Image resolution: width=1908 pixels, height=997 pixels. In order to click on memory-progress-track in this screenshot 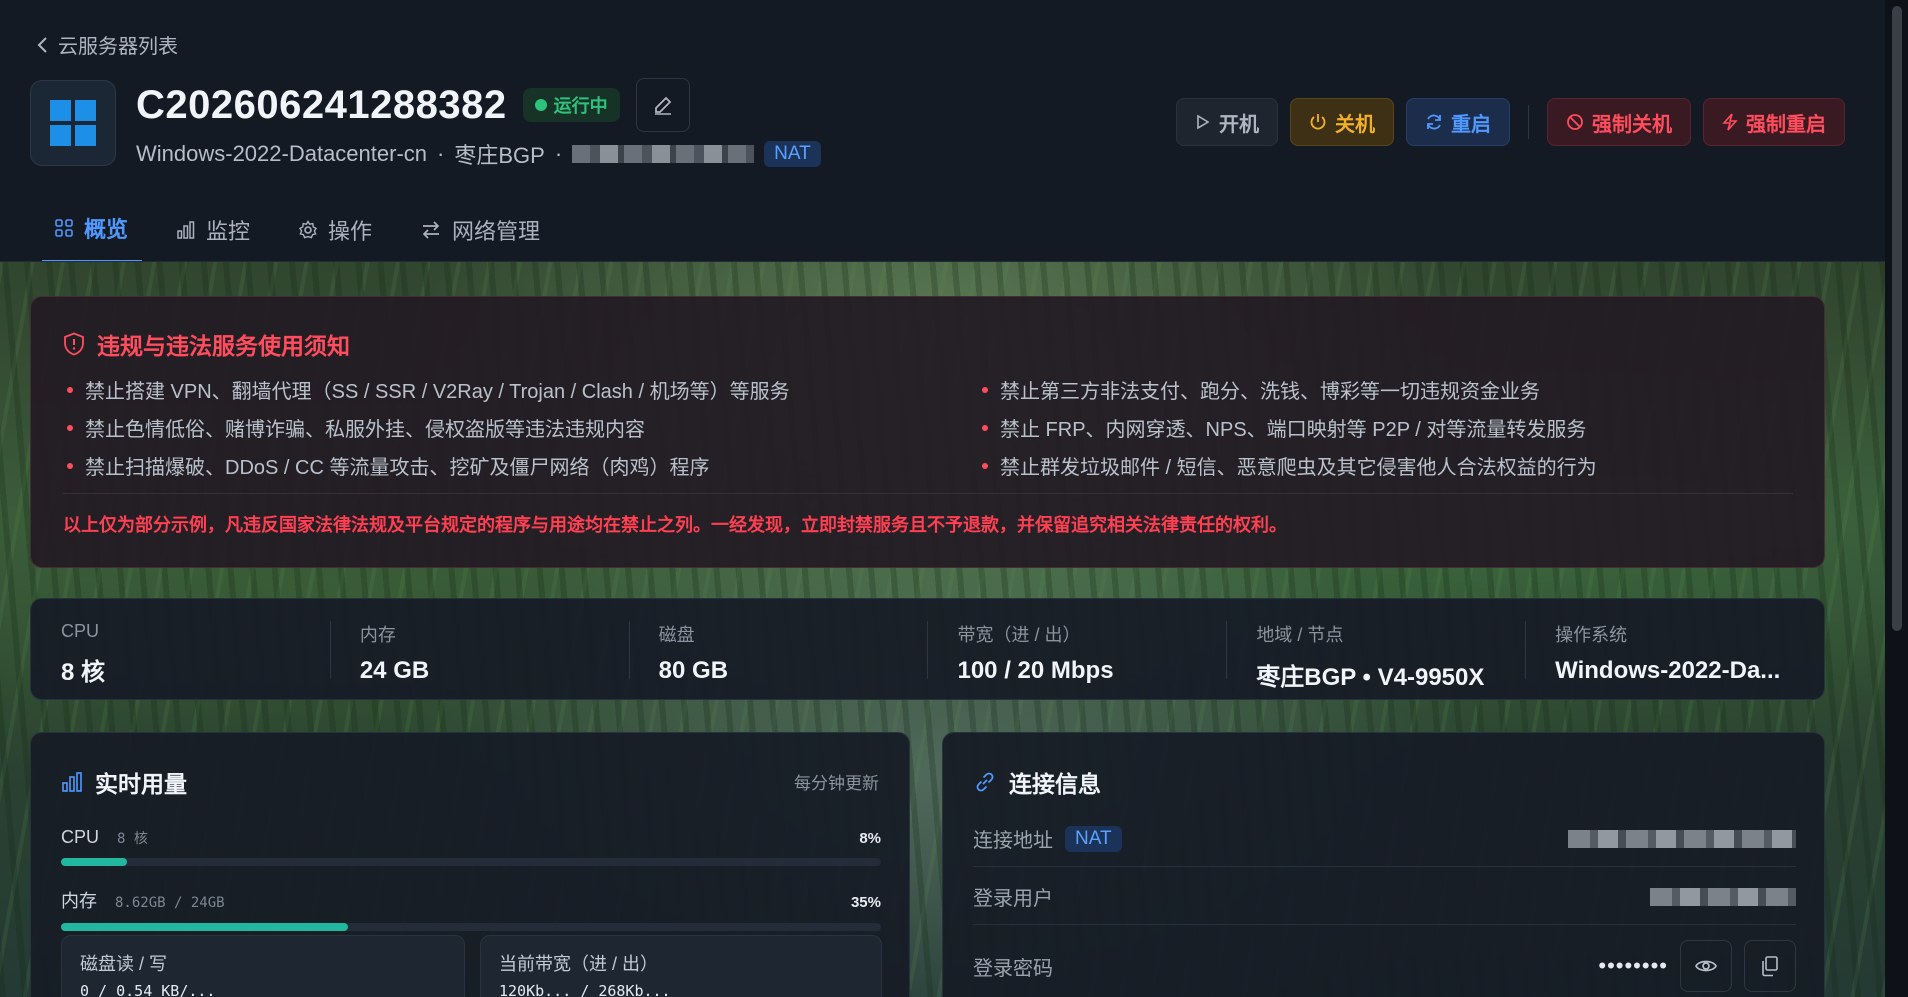, I will do `click(471, 927)`.